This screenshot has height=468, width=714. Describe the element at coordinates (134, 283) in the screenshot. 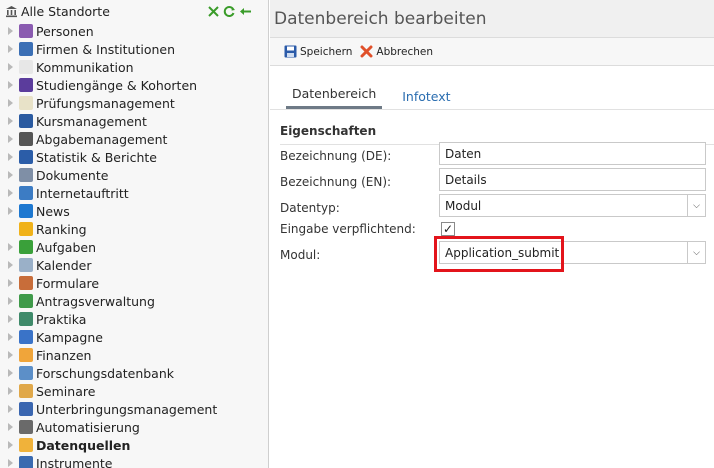

I see `tree-item-formulare: Formulare` at that location.